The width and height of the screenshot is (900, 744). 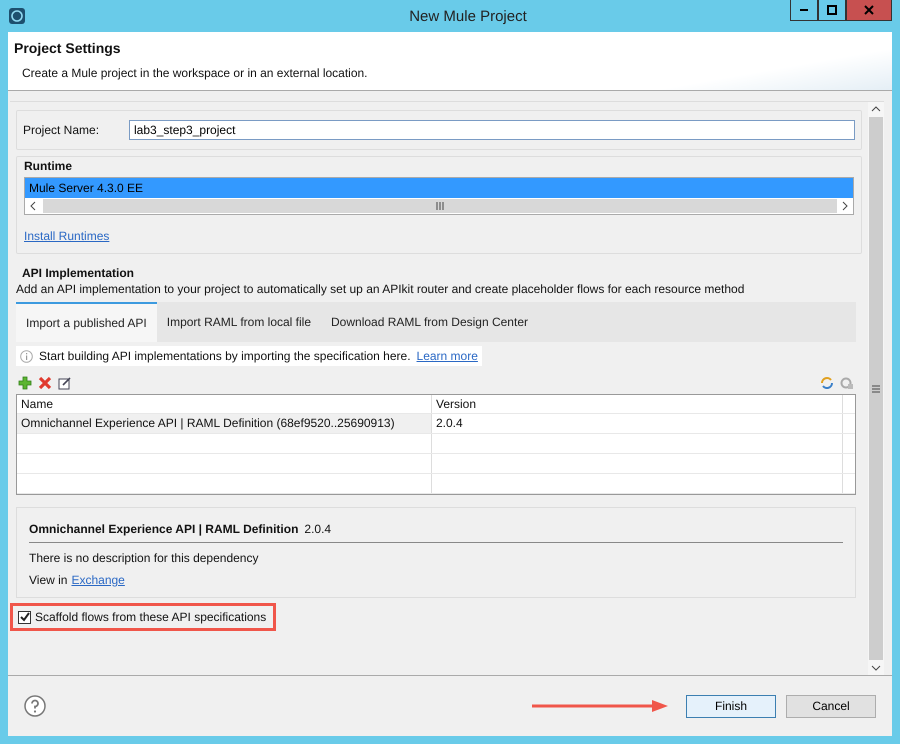 I want to click on window-title: New Mule Project, so click(x=468, y=16).